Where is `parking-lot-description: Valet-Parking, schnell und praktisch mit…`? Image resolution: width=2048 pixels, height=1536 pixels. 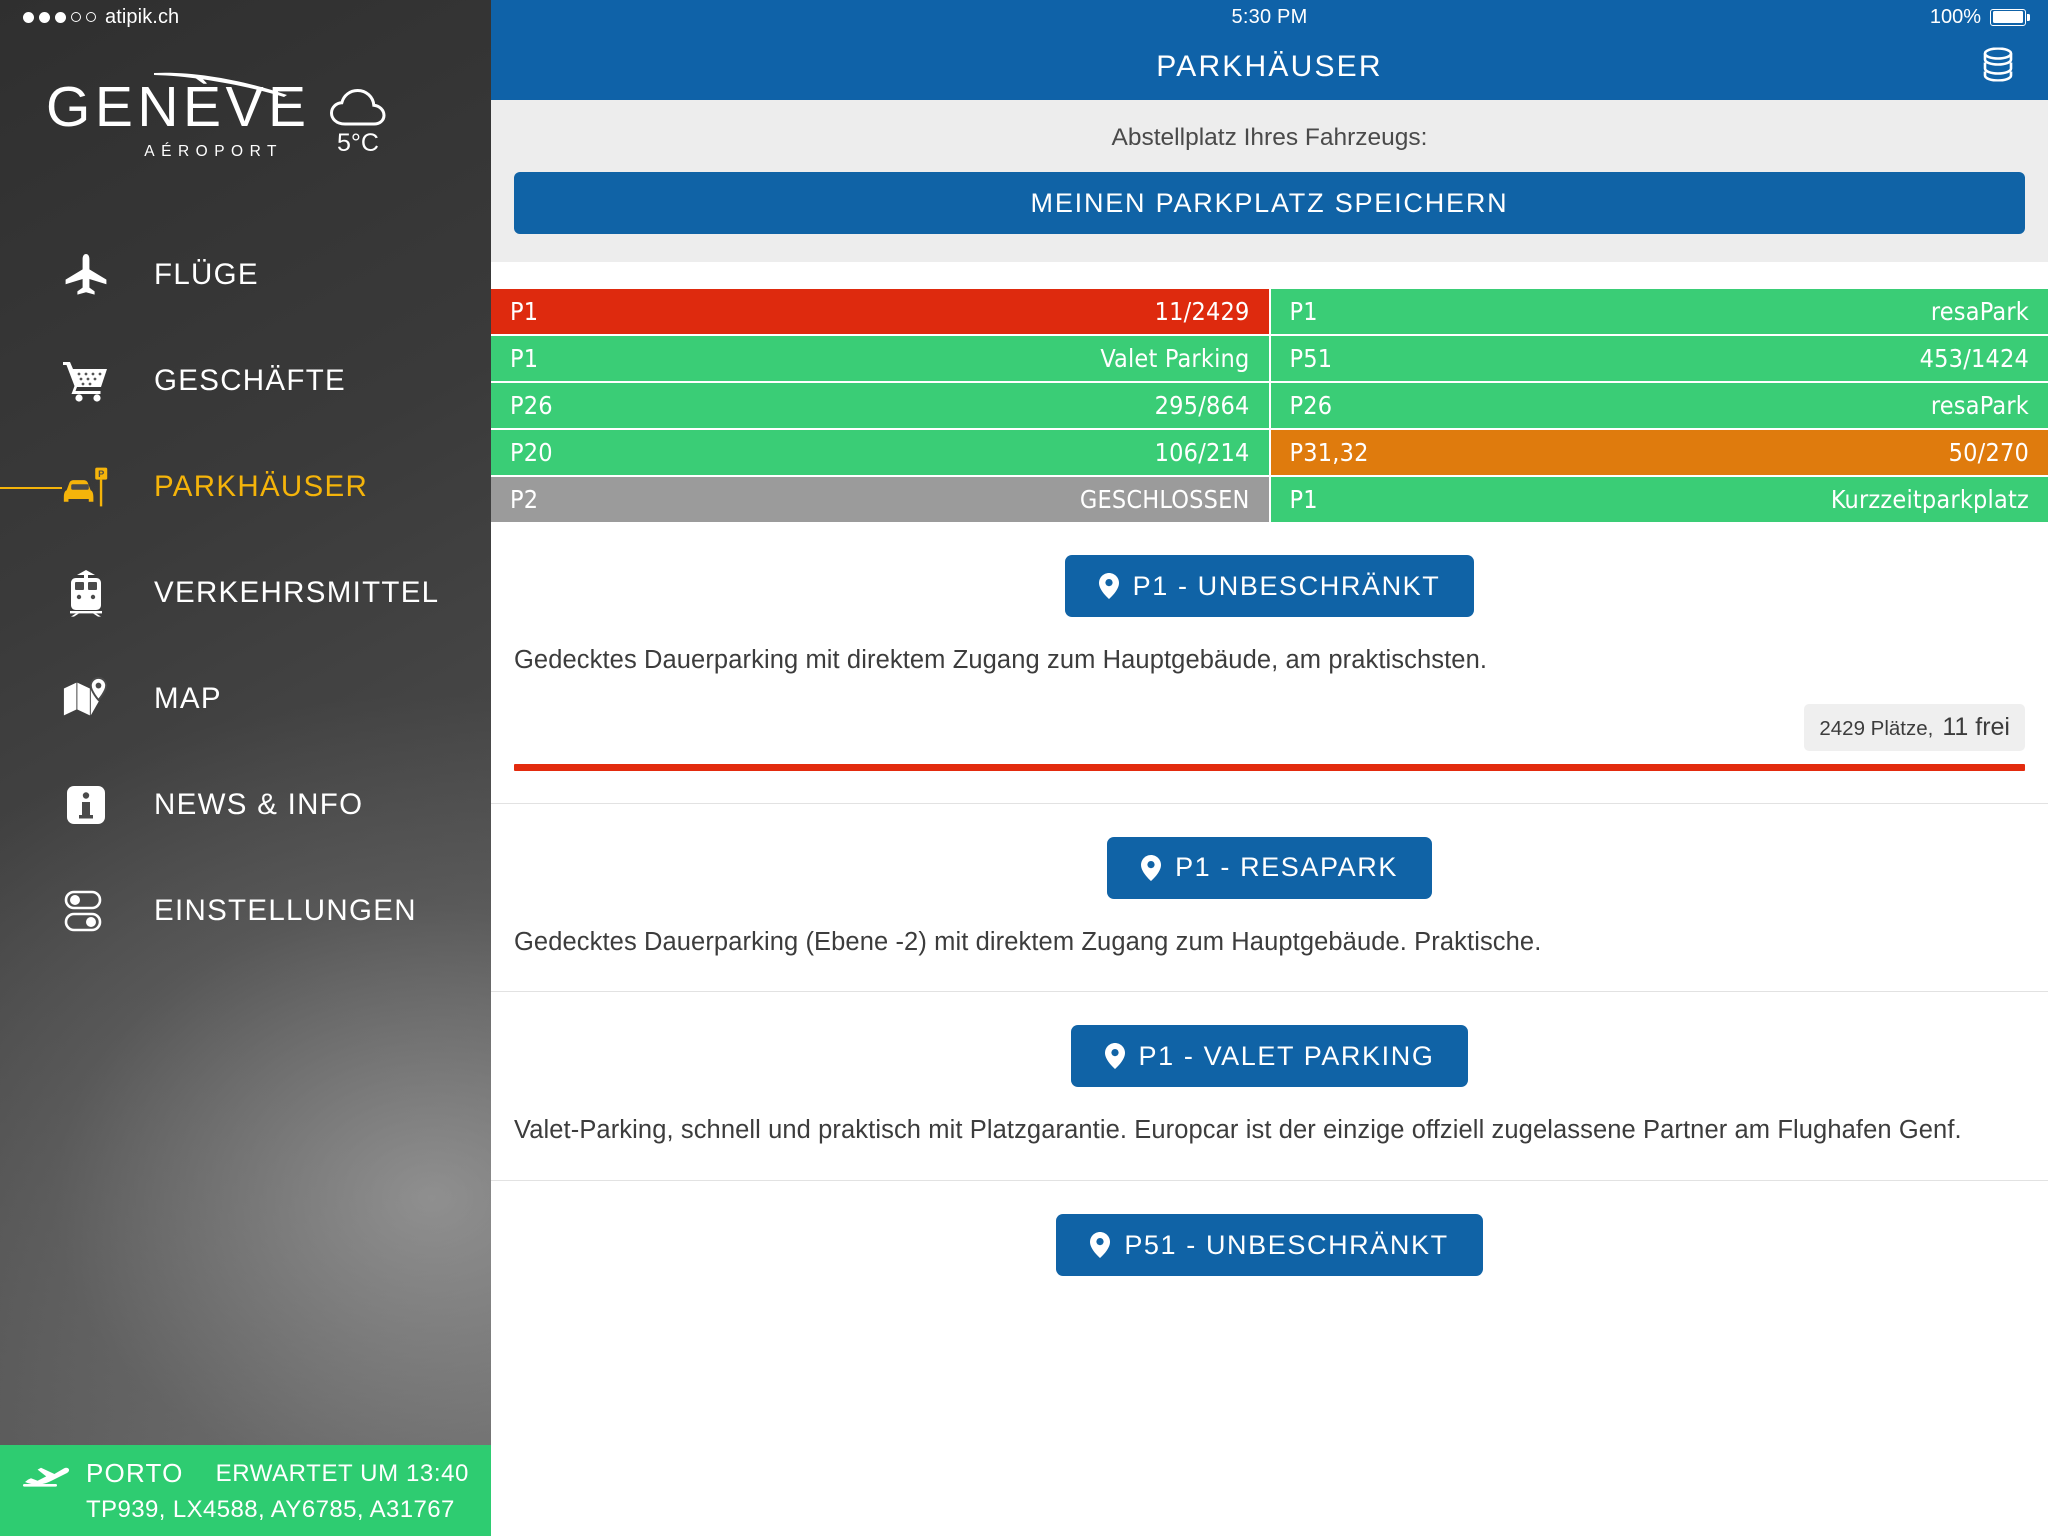 parking-lot-description: Valet-Parking, schnell und praktisch mit… is located at coordinates (1238, 1130).